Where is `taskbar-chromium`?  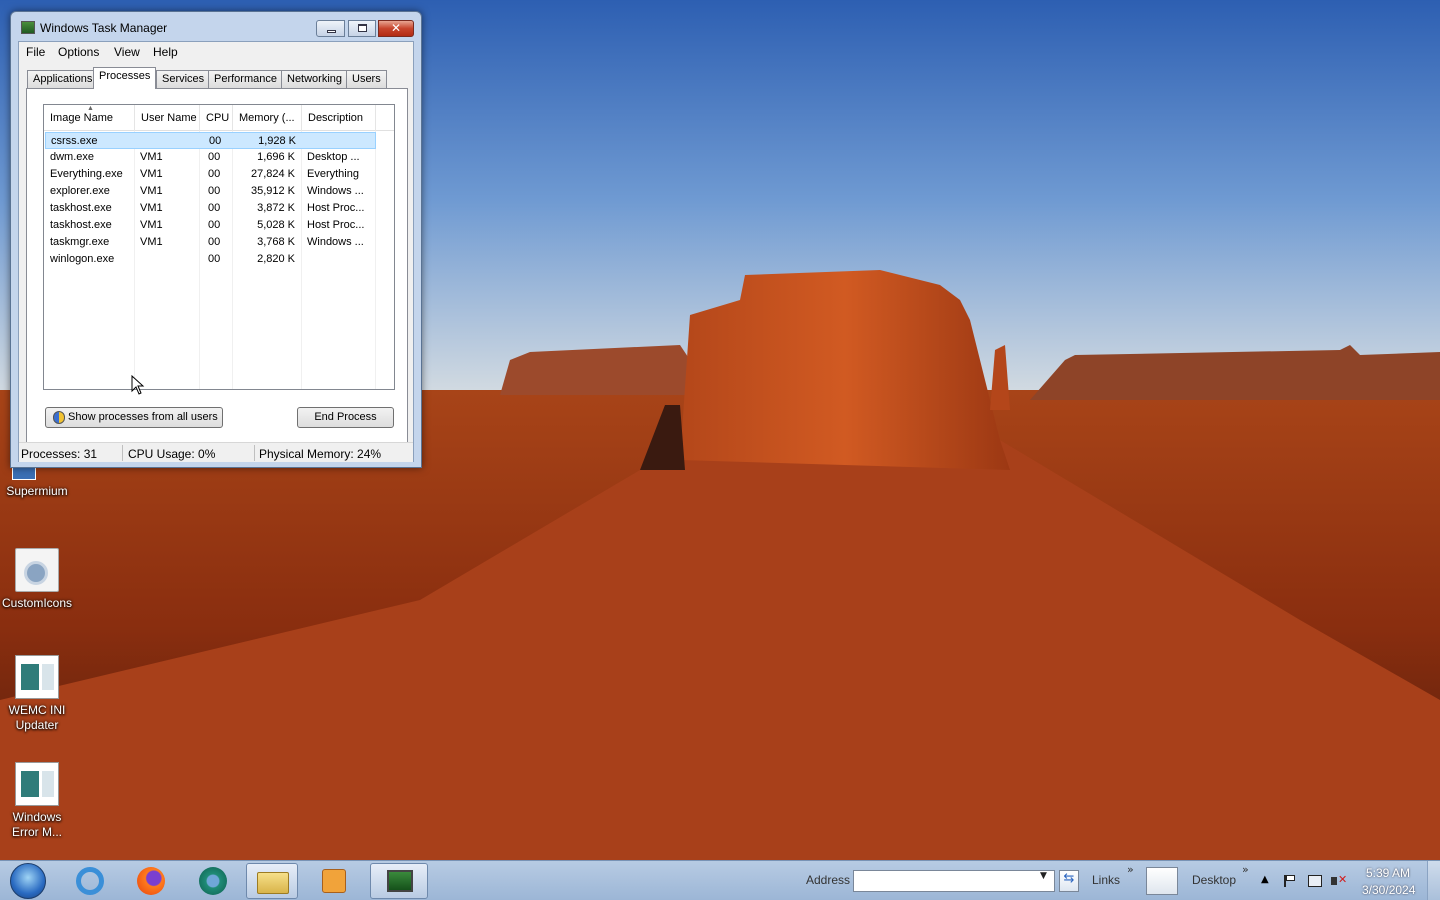
taskbar-chromium is located at coordinates (213, 881).